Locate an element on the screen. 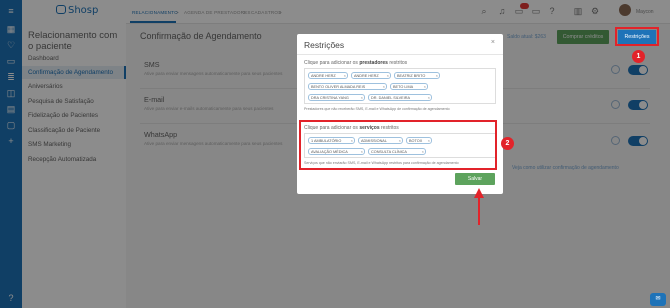  provider-tag: BETO LIMA × is located at coordinates (409, 86).